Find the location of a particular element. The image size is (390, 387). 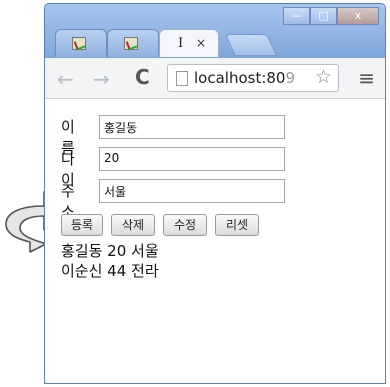

minimize-button: — is located at coordinates (296, 16).